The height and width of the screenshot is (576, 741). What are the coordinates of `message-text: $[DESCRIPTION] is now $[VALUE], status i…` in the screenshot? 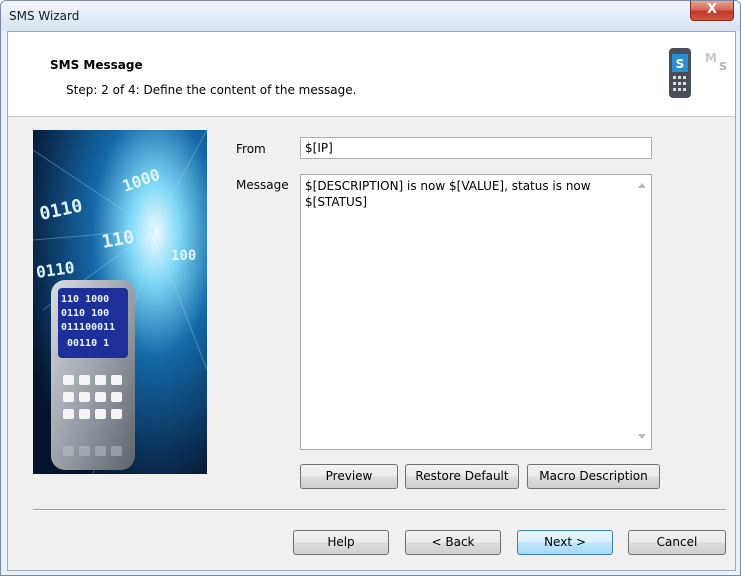 It's located at (448, 194).